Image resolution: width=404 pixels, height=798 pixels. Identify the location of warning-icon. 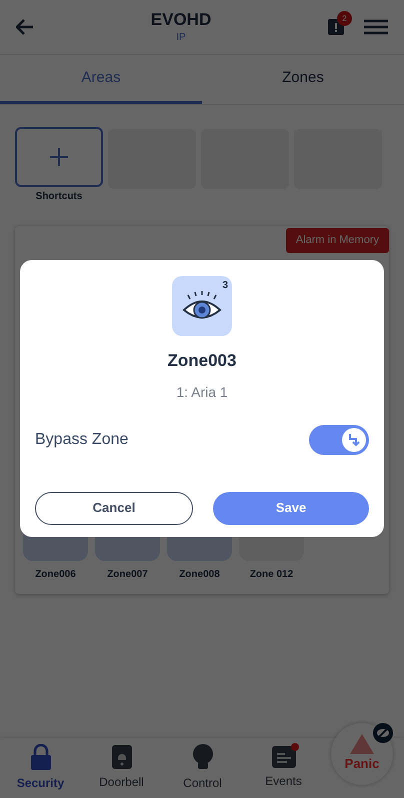
(362, 744).